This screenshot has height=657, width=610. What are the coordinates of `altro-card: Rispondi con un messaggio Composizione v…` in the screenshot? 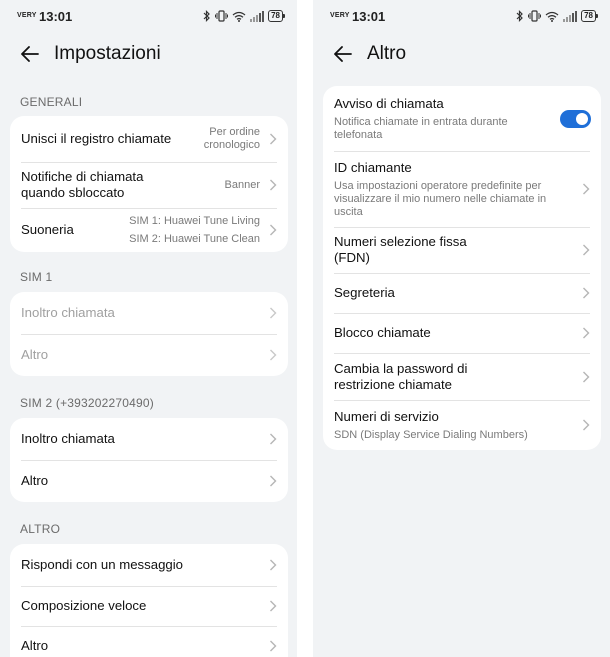 It's located at (149, 600).